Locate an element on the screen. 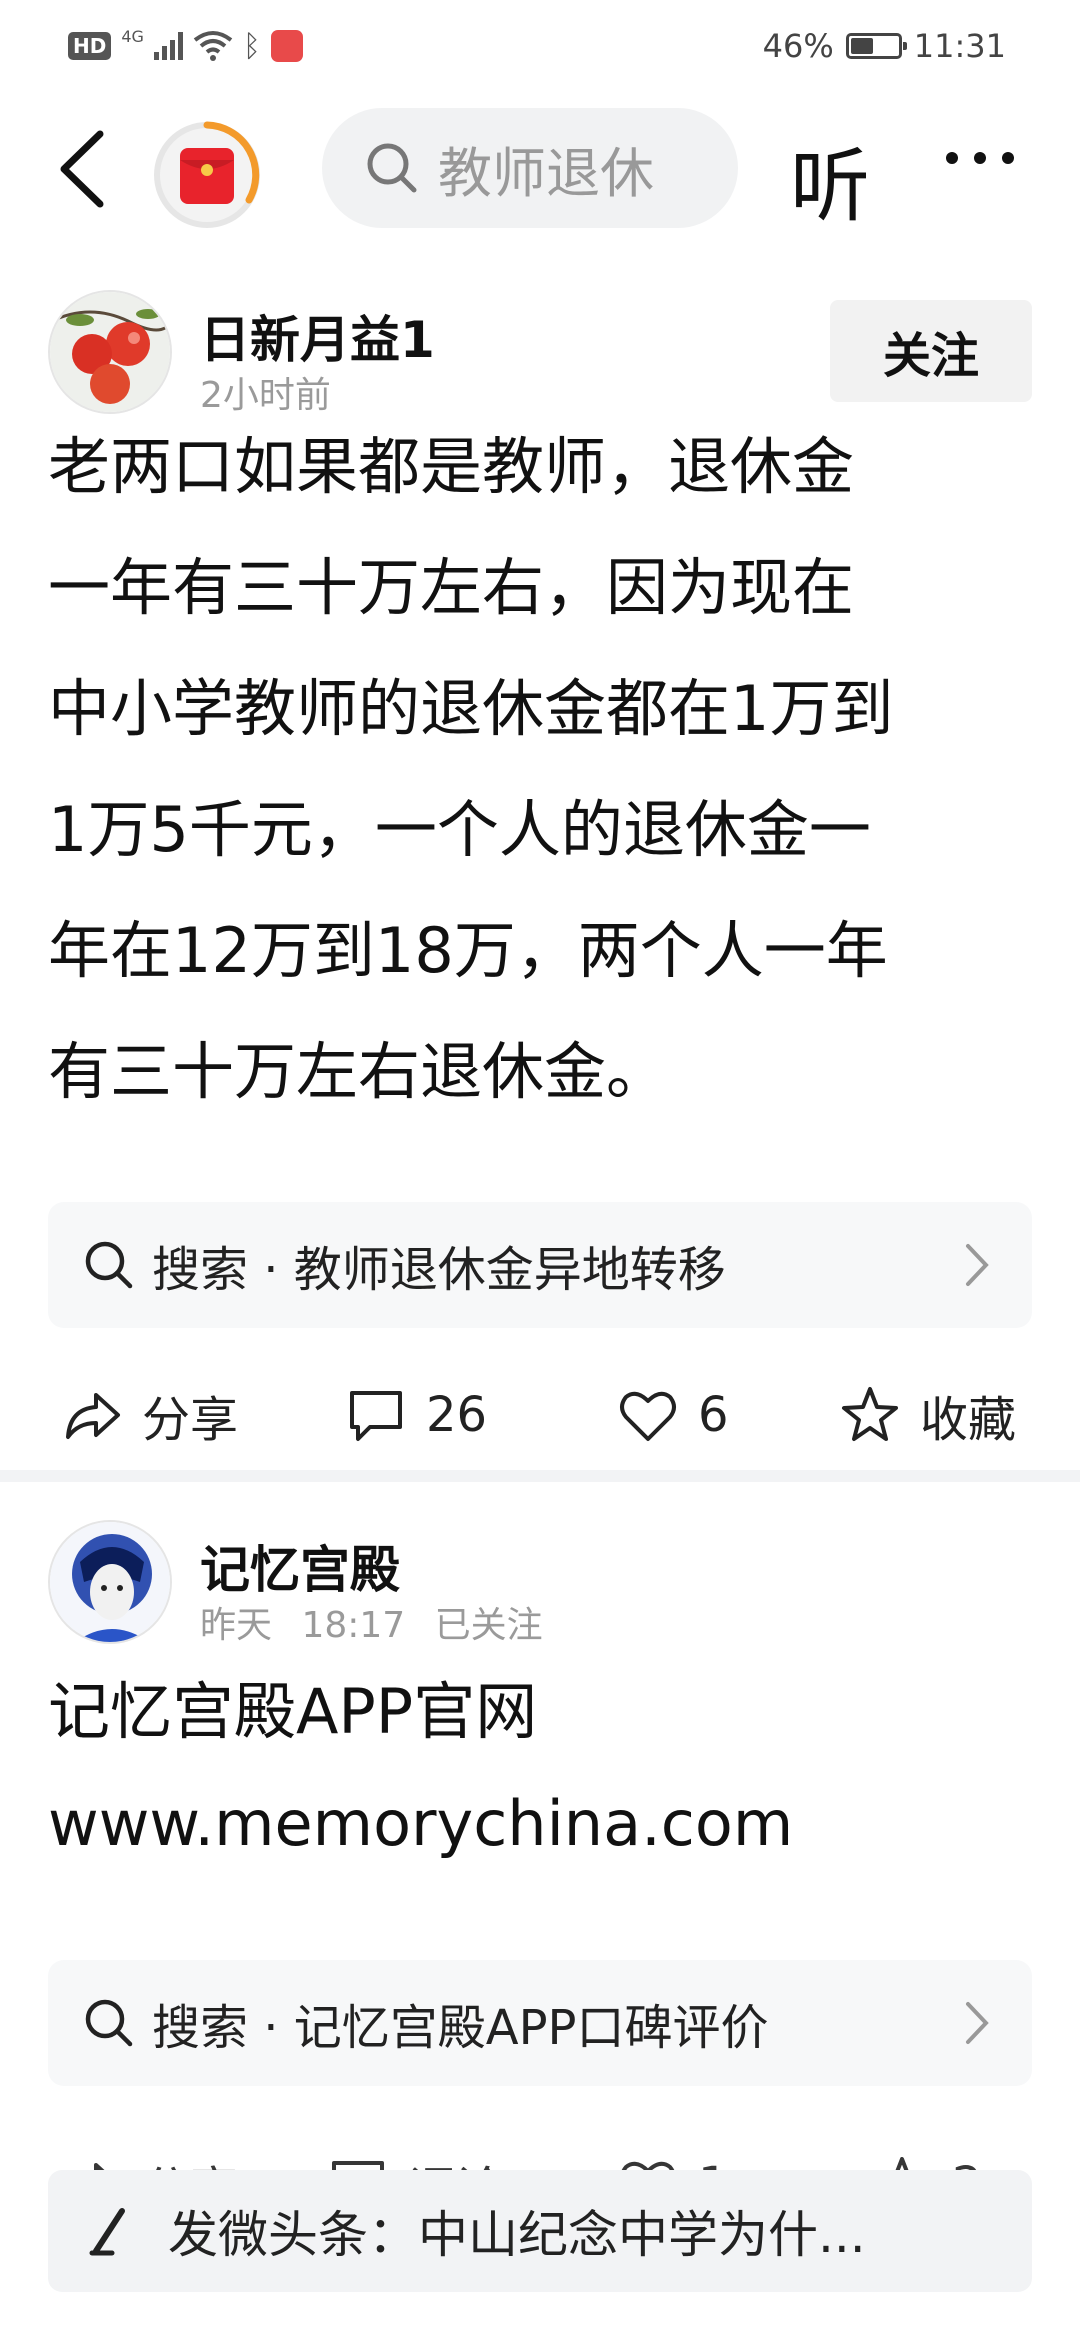  status-bar: HD 4G ᛒ 46% 11:31 is located at coordinates (540, 46).